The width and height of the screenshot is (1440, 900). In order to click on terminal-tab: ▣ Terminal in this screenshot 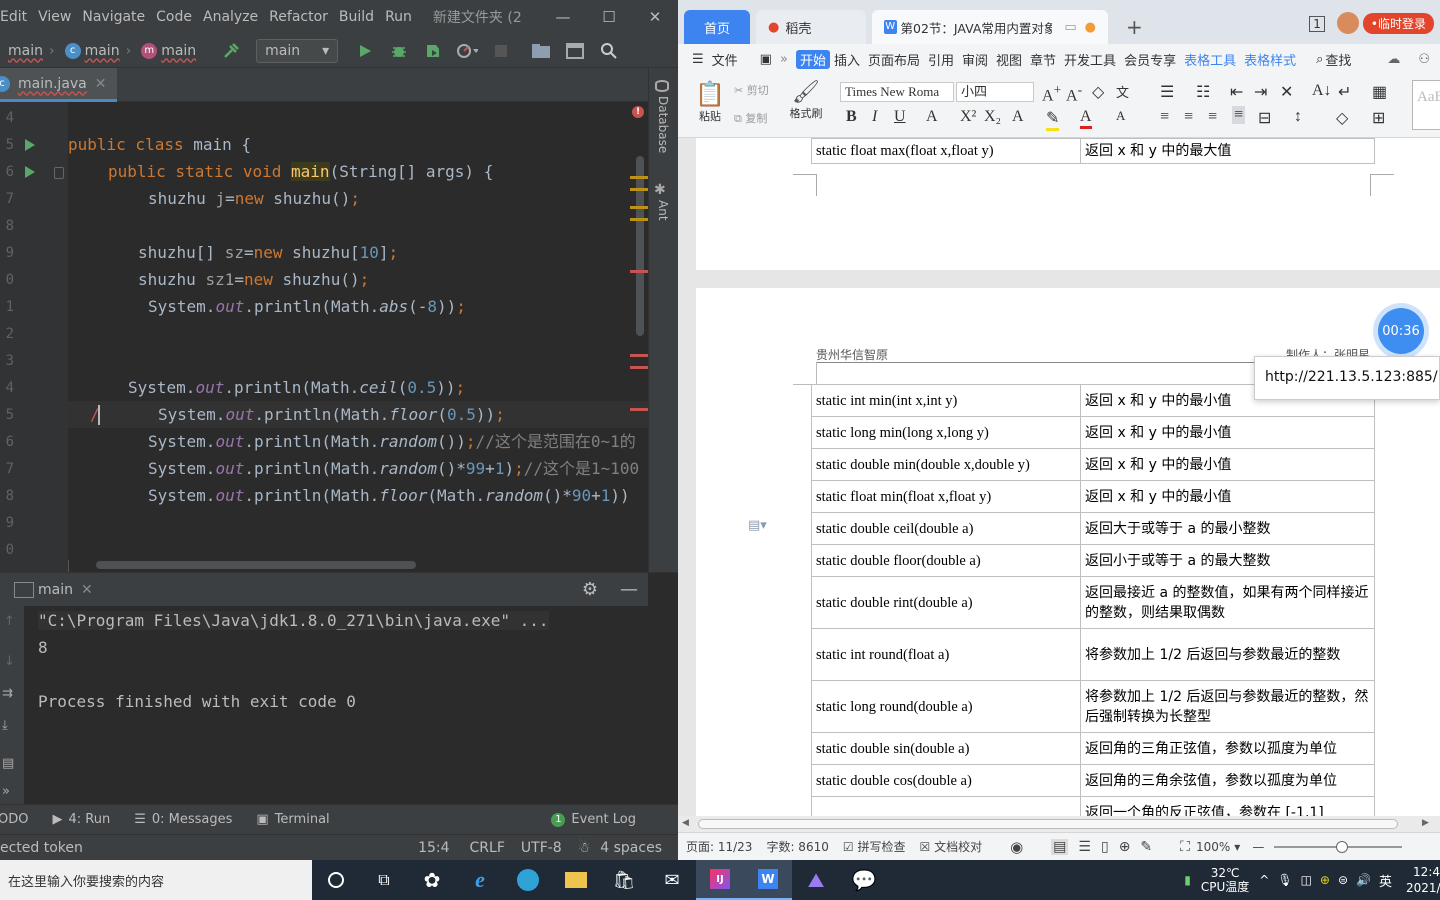, I will do `click(292, 819)`.